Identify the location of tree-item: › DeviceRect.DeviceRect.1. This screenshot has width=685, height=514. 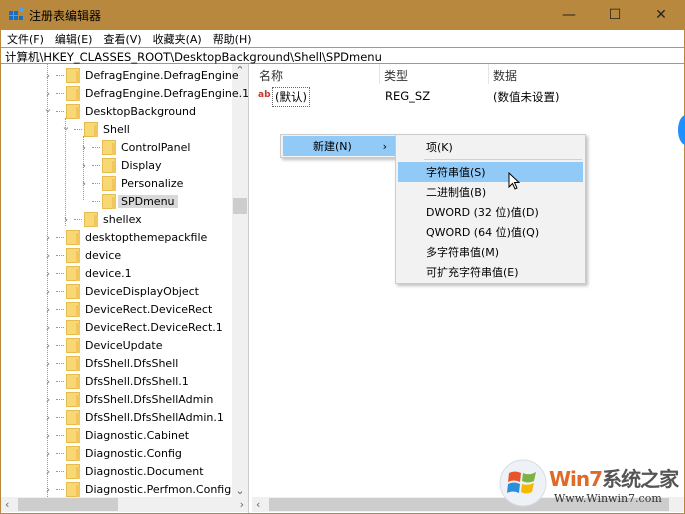
(132, 327).